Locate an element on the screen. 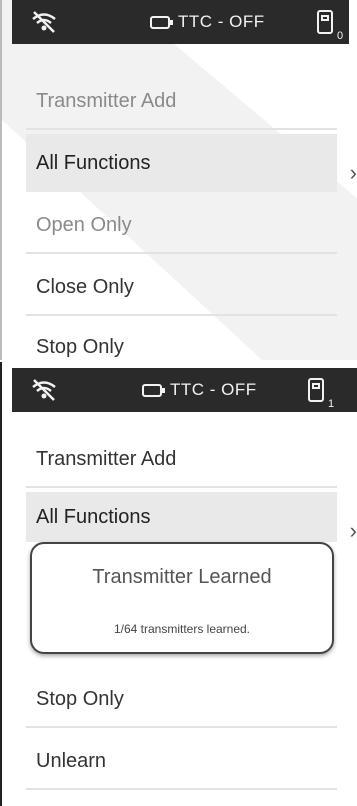 The width and height of the screenshot is (357, 806). menu-item-label: Unlearn is located at coordinates (71, 761).